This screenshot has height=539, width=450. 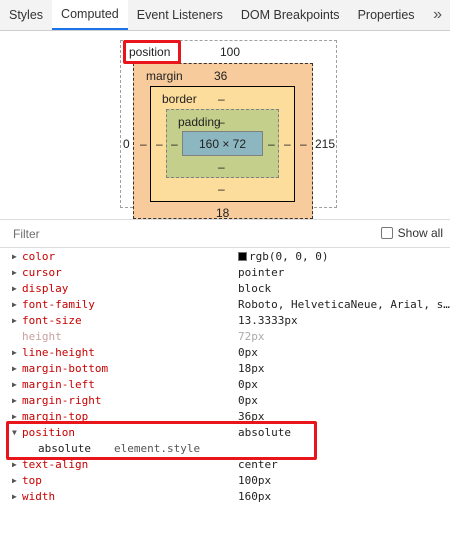 I want to click on show-all-toggle: Show all, so click(x=411, y=233).